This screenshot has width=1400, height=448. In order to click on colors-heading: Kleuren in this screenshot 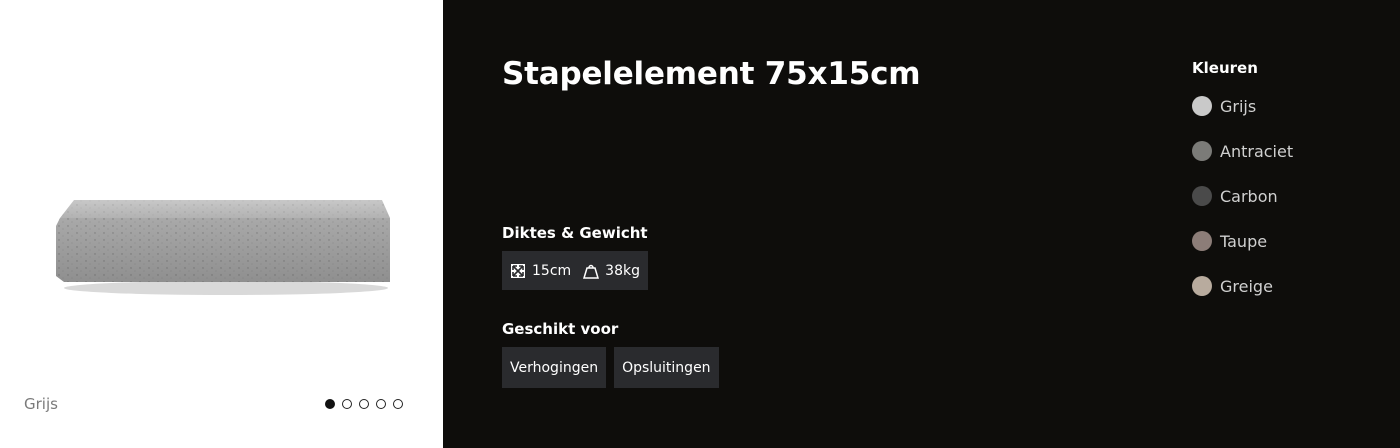, I will do `click(1225, 68)`.